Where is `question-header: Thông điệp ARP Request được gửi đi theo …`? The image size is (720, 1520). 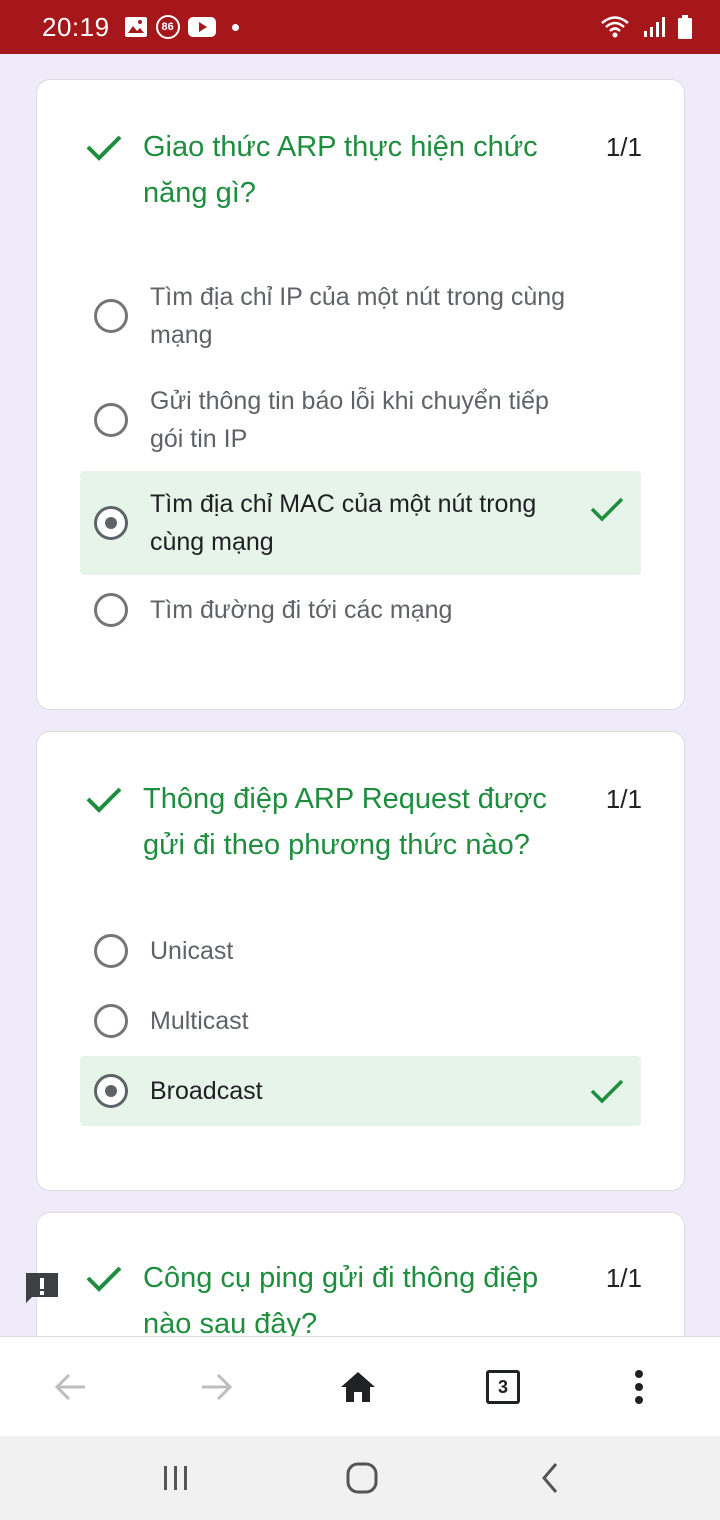 question-header: Thông điệp ARP Request được gửi đi theo … is located at coordinates (362, 822).